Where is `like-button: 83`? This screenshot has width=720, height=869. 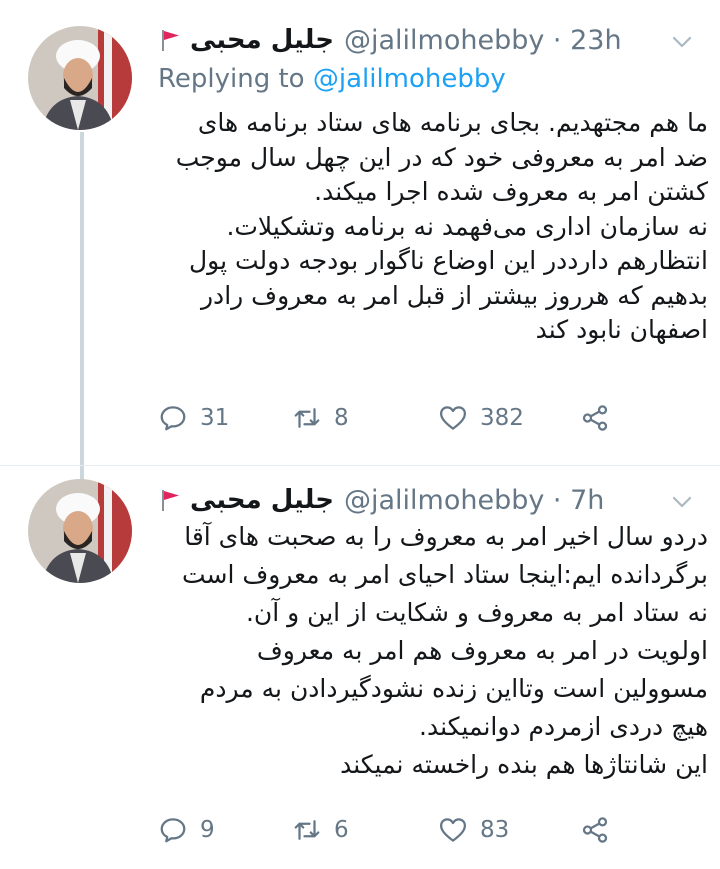
like-button: 83 is located at coordinates (473, 830).